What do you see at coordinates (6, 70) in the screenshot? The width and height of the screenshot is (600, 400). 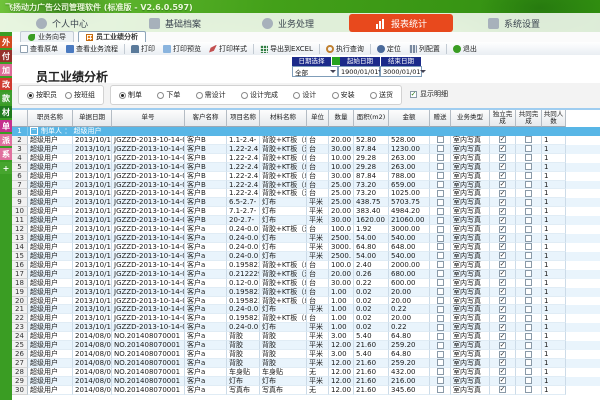 I see `sidebar-shortcut-加: 加` at bounding box center [6, 70].